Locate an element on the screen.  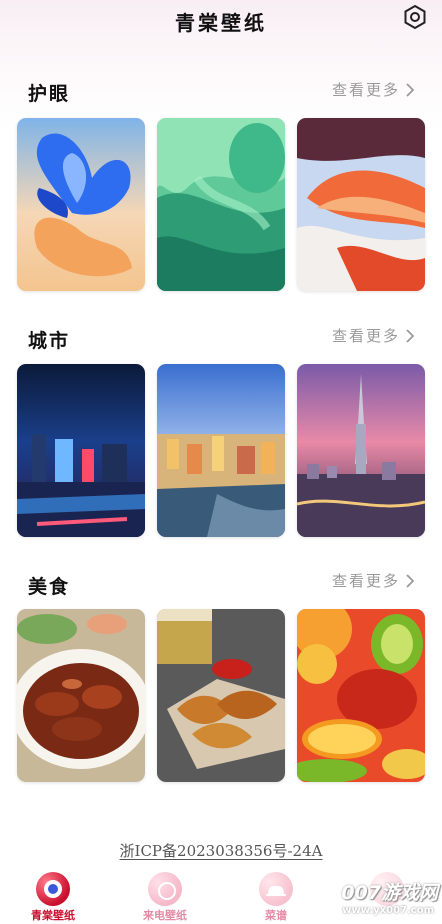
tab-recipes: 菜谱 is located at coordinates (276, 895).